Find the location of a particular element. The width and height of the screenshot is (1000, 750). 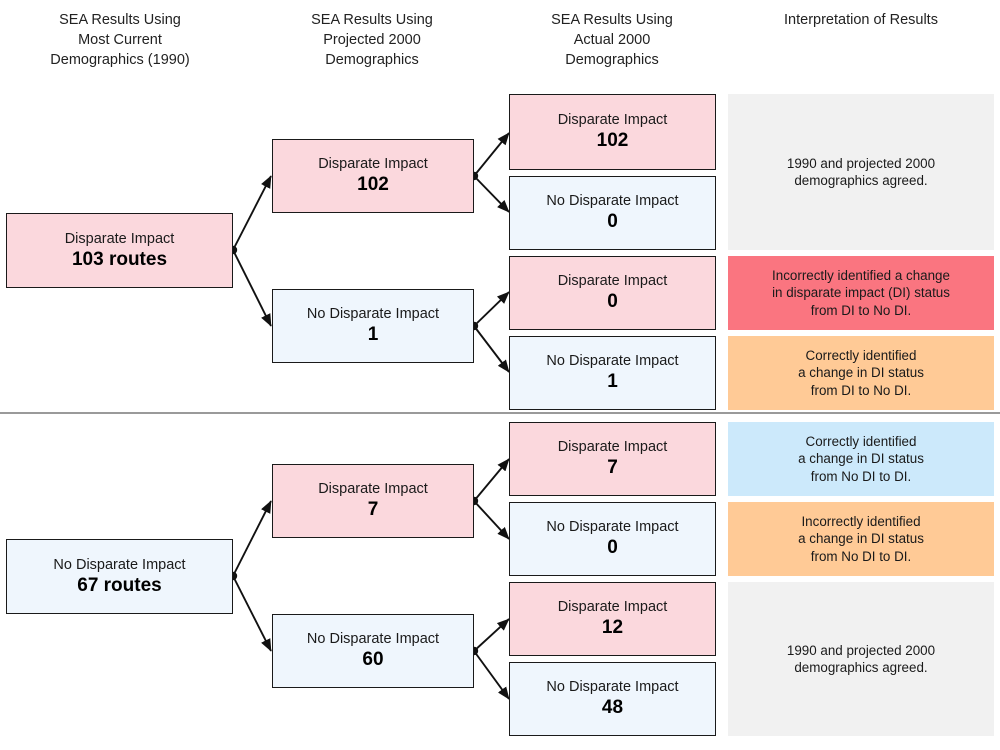

node-value: 103 routes is located at coordinates (119, 259).